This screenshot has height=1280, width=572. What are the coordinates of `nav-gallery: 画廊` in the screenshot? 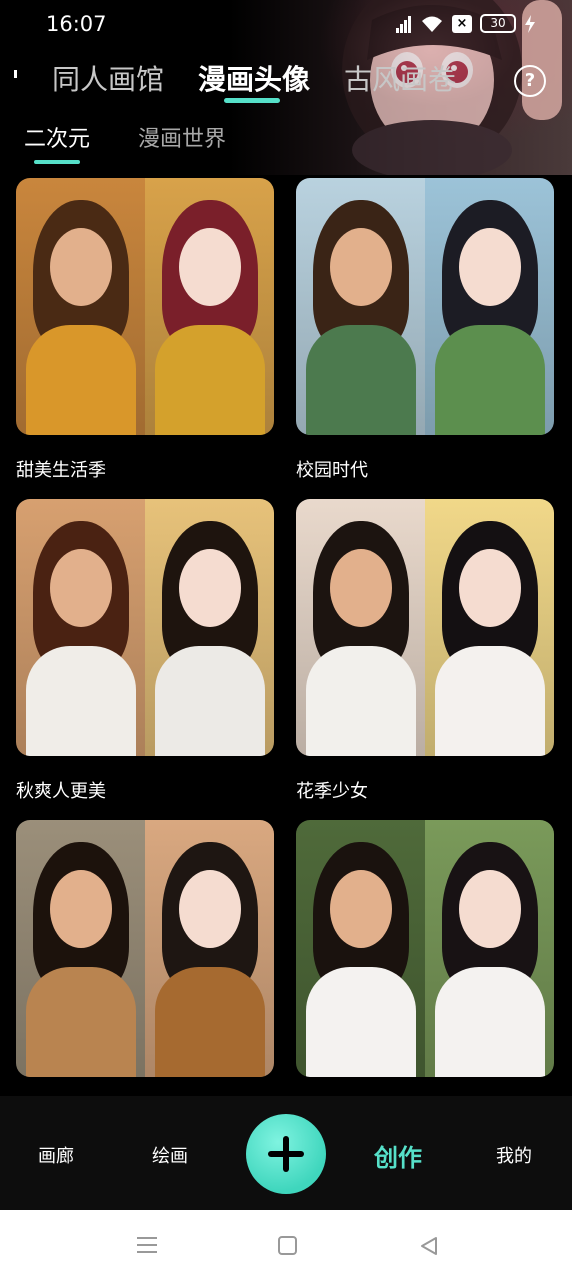 It's located at (56, 1155).